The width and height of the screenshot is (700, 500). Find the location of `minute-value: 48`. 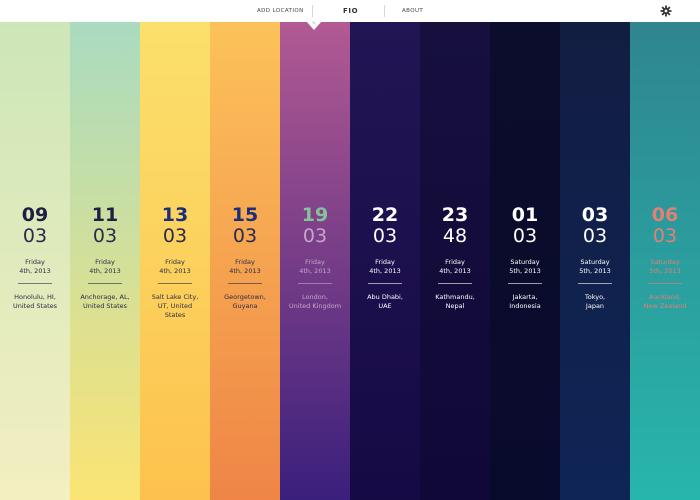

minute-value: 48 is located at coordinates (455, 236).